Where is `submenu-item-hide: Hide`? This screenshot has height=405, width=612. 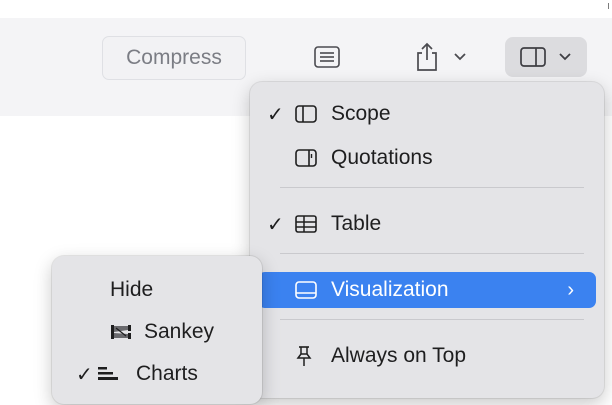 submenu-item-hide: Hide is located at coordinates (157, 290).